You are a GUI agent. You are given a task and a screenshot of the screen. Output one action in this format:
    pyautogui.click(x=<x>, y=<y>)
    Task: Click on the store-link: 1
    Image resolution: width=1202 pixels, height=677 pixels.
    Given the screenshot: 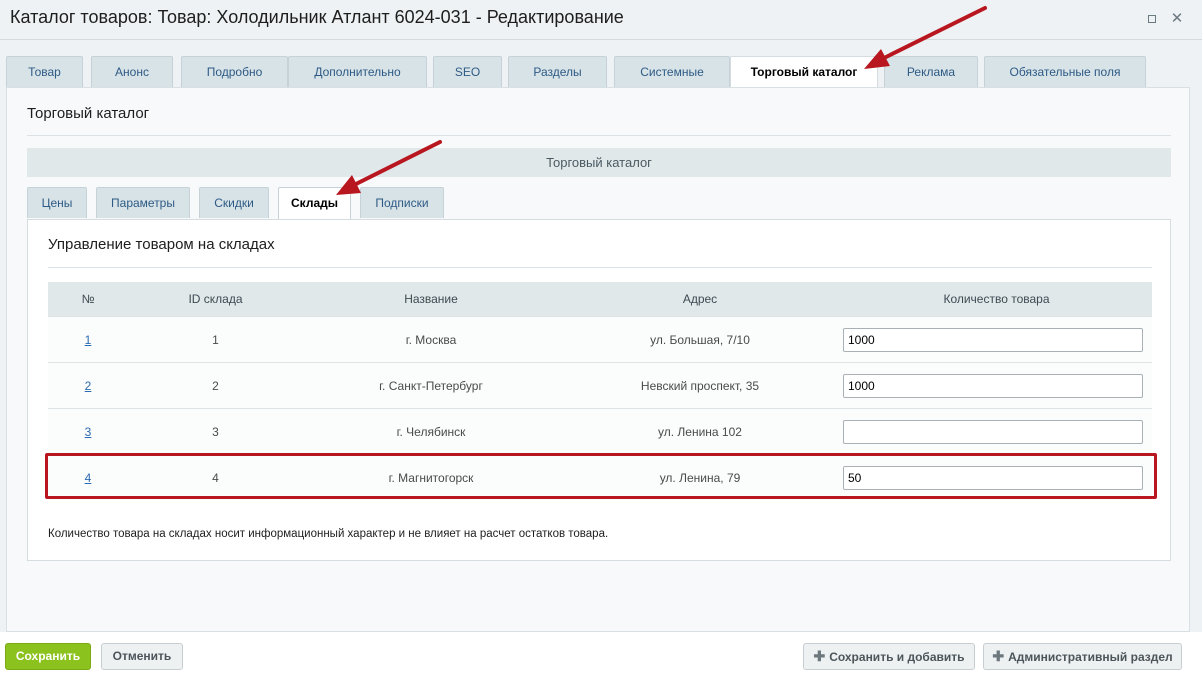 What is the action you would take?
    pyautogui.click(x=88, y=340)
    